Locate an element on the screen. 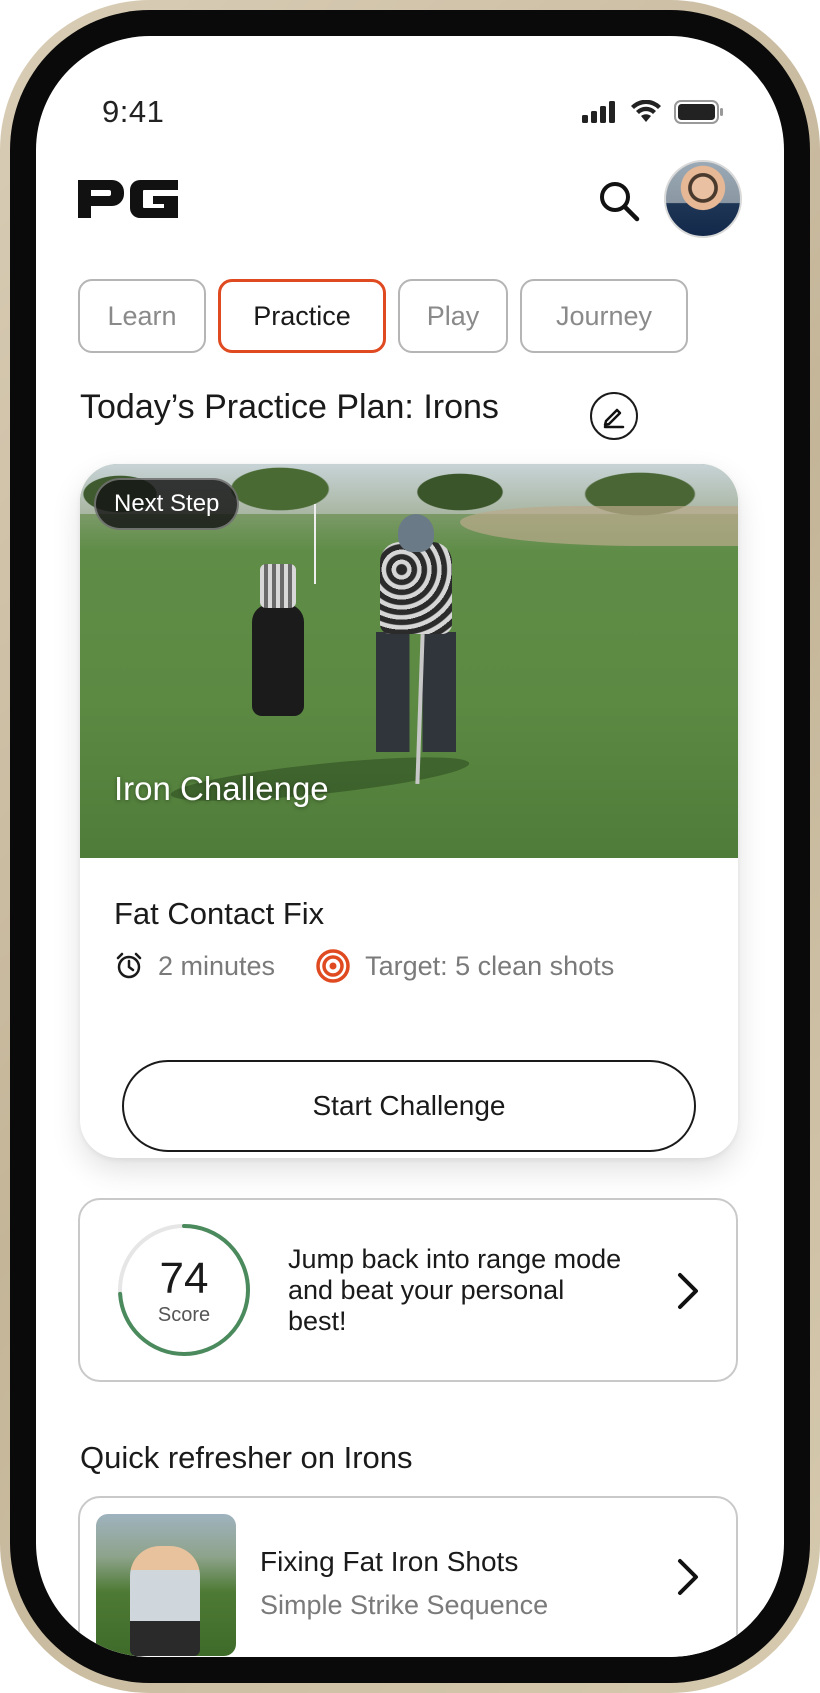  tab-practice: Practice is located at coordinates (302, 316).